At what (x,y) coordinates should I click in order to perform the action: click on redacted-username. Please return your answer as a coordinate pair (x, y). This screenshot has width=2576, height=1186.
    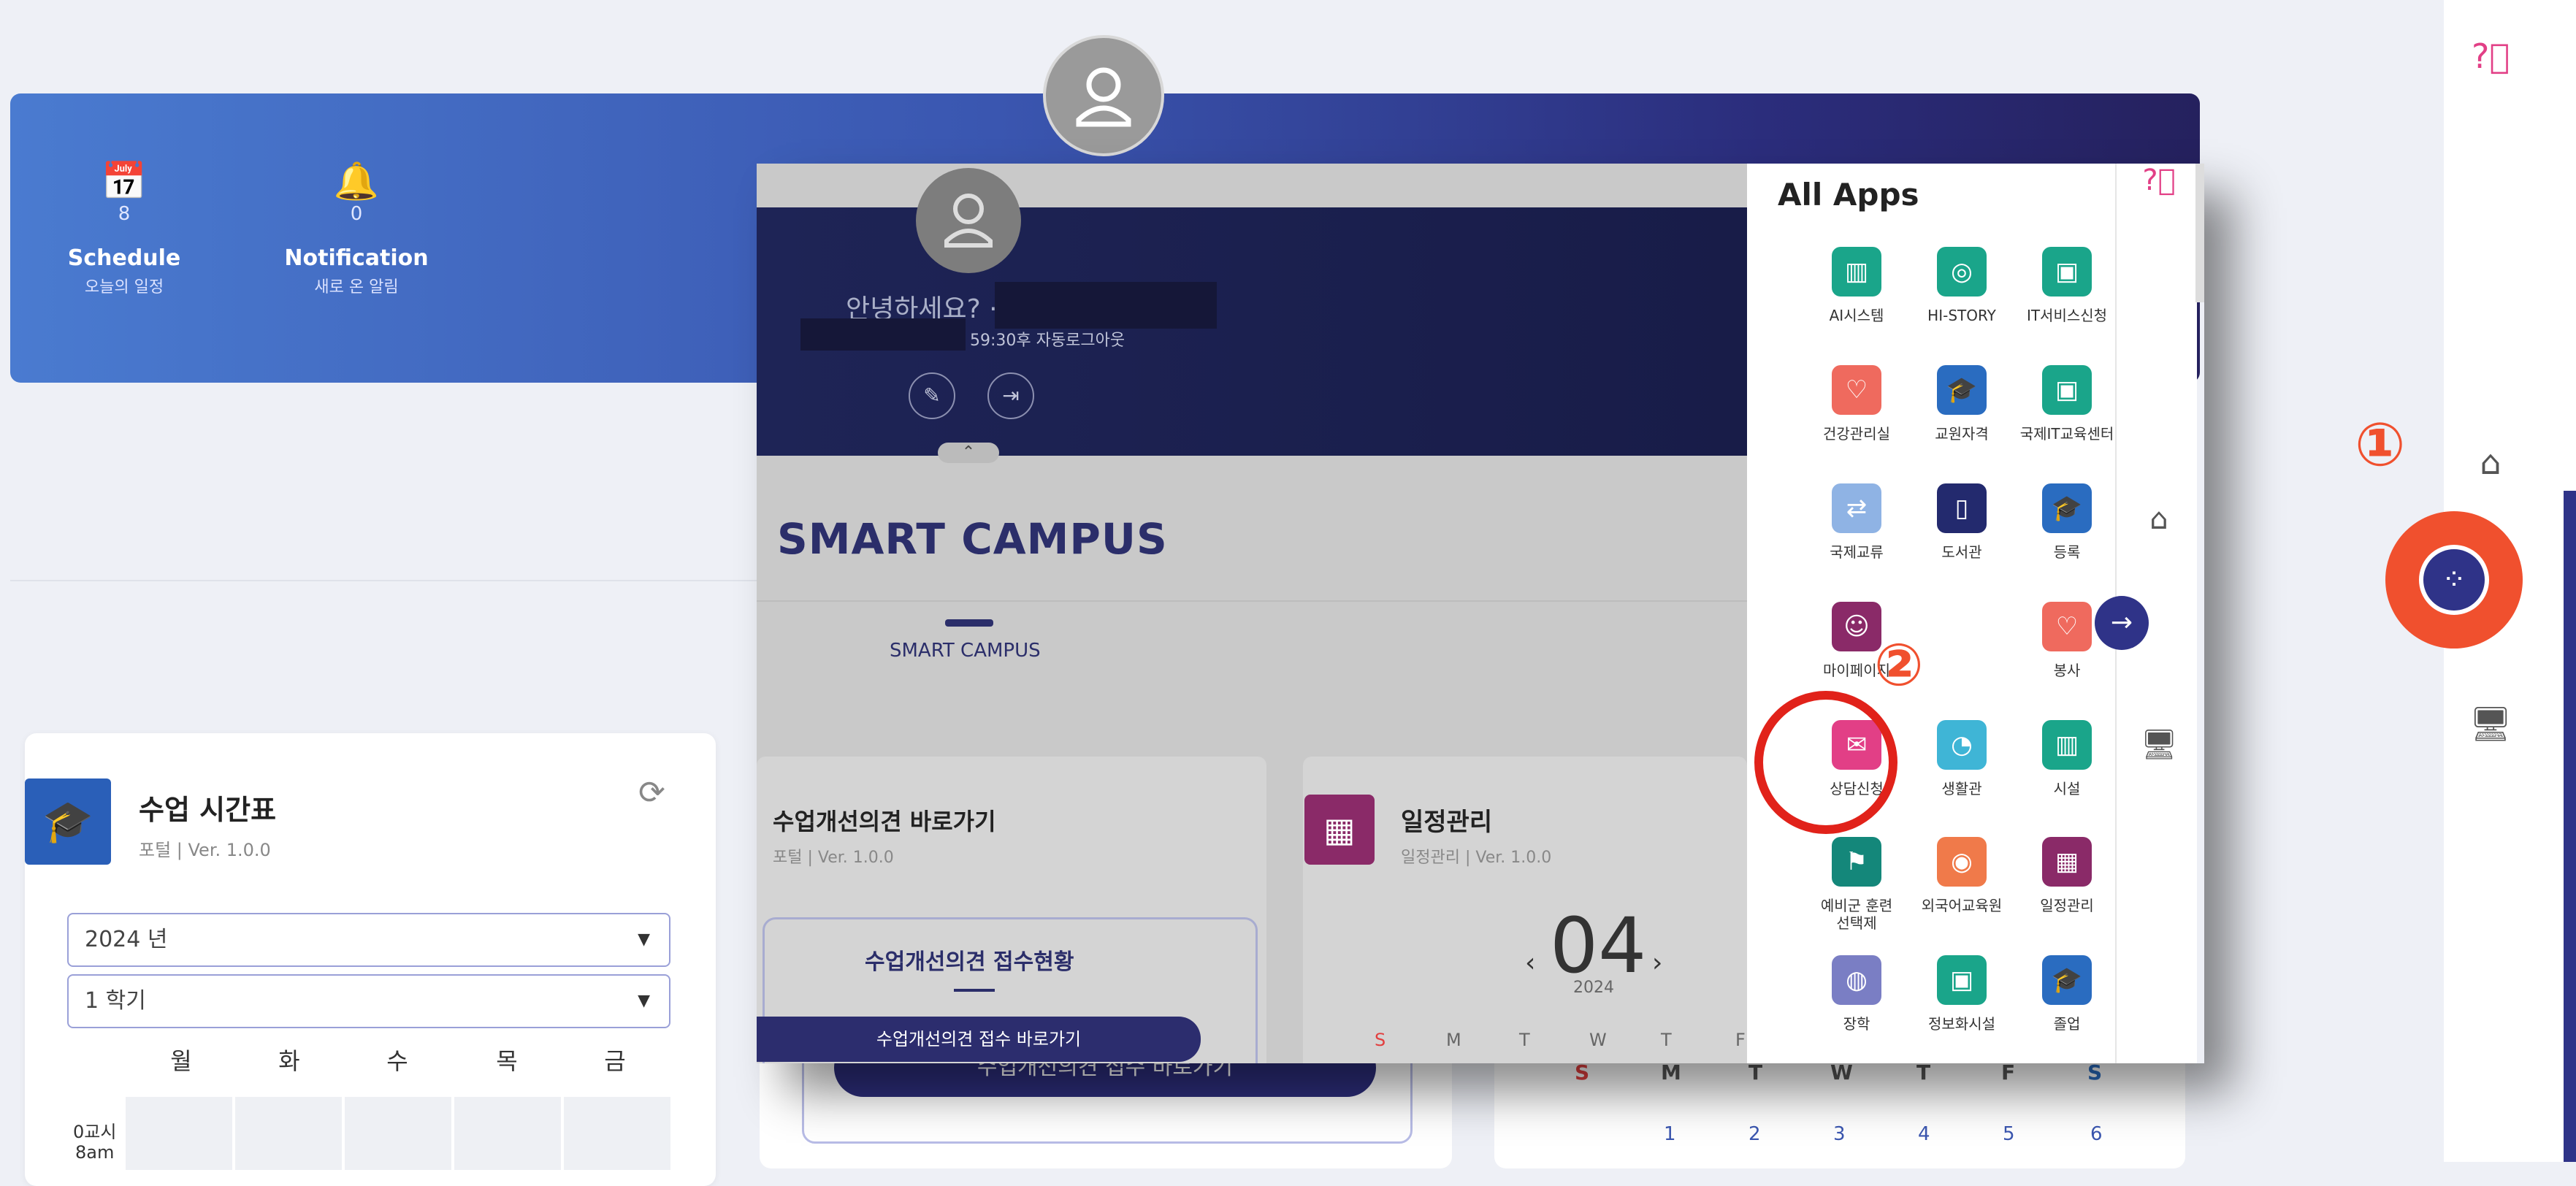
    Looking at the image, I should click on (1106, 305).